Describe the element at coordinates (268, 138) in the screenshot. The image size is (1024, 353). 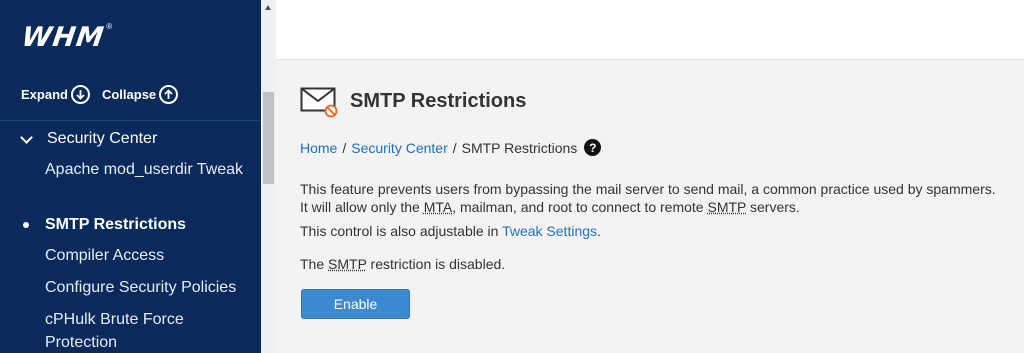
I see `scrollbar-thumb` at that location.